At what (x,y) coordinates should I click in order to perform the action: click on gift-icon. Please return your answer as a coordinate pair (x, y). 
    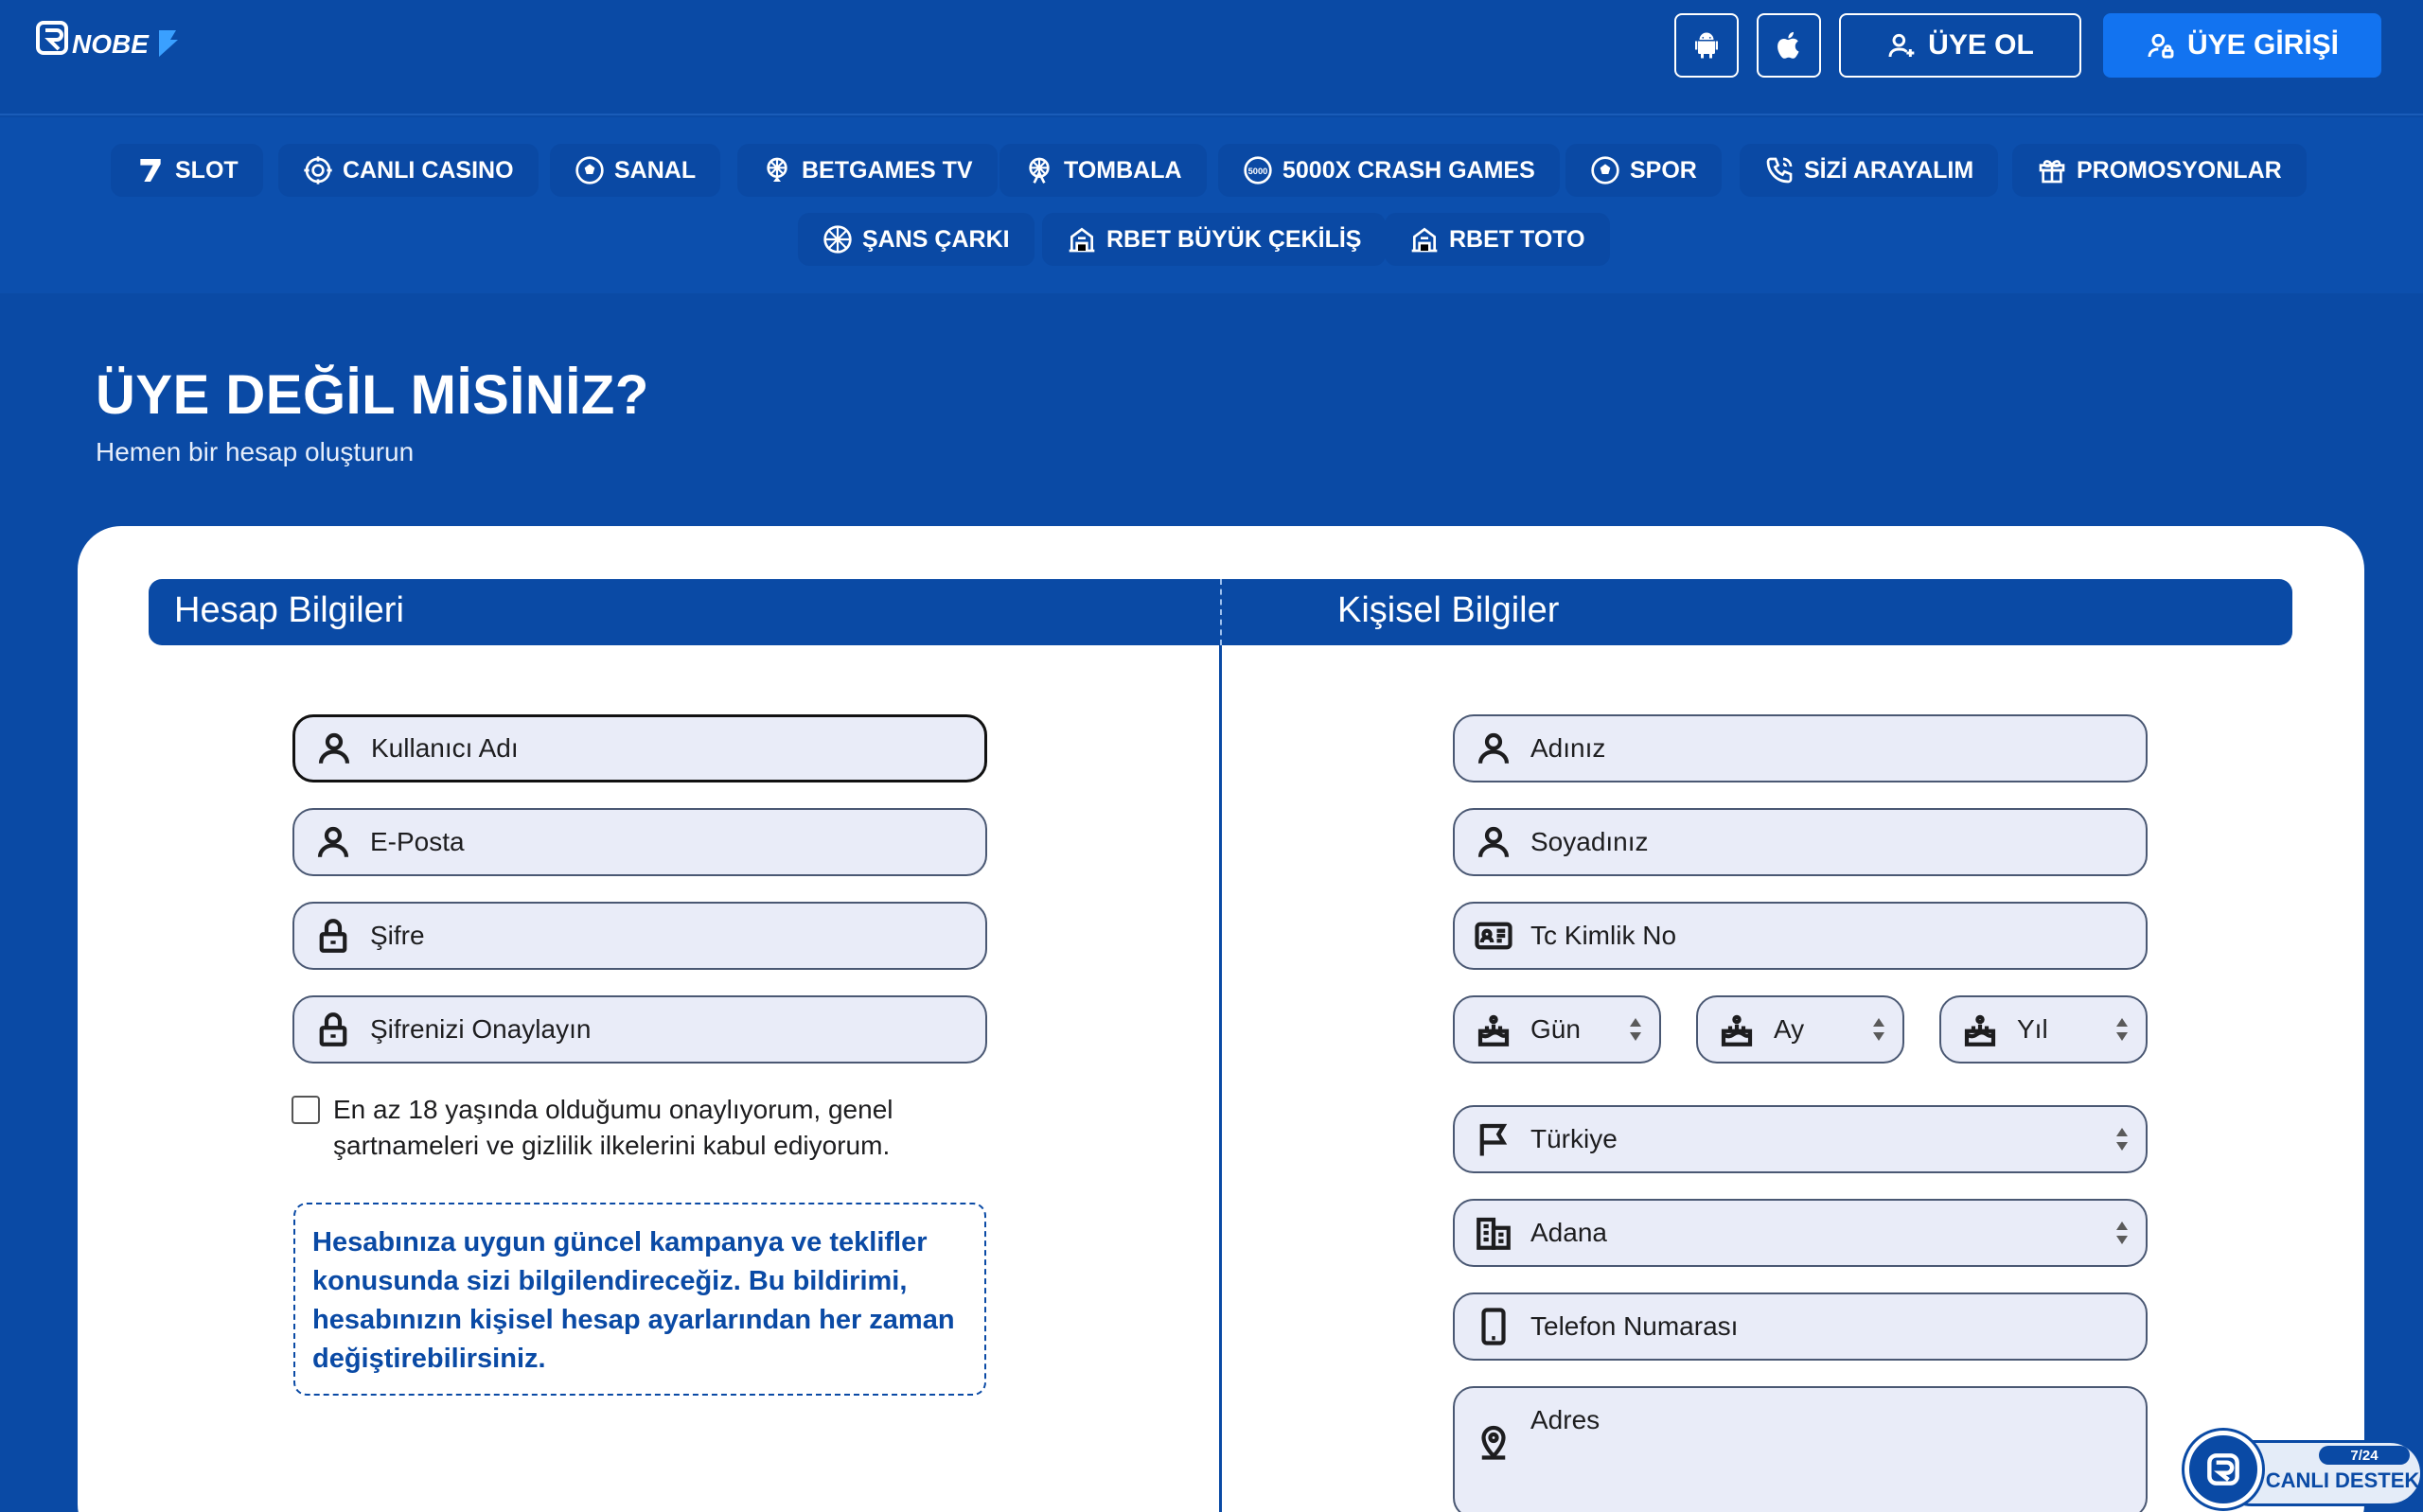
    Looking at the image, I should click on (2052, 172).